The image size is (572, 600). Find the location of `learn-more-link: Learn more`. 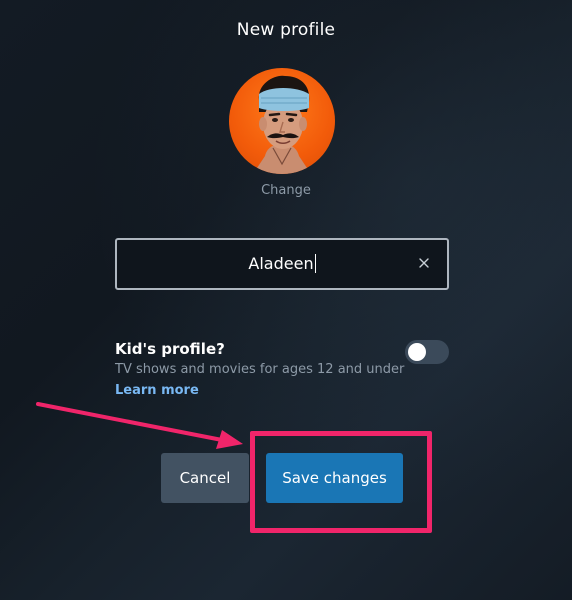

learn-more-link: Learn more is located at coordinates (157, 390).